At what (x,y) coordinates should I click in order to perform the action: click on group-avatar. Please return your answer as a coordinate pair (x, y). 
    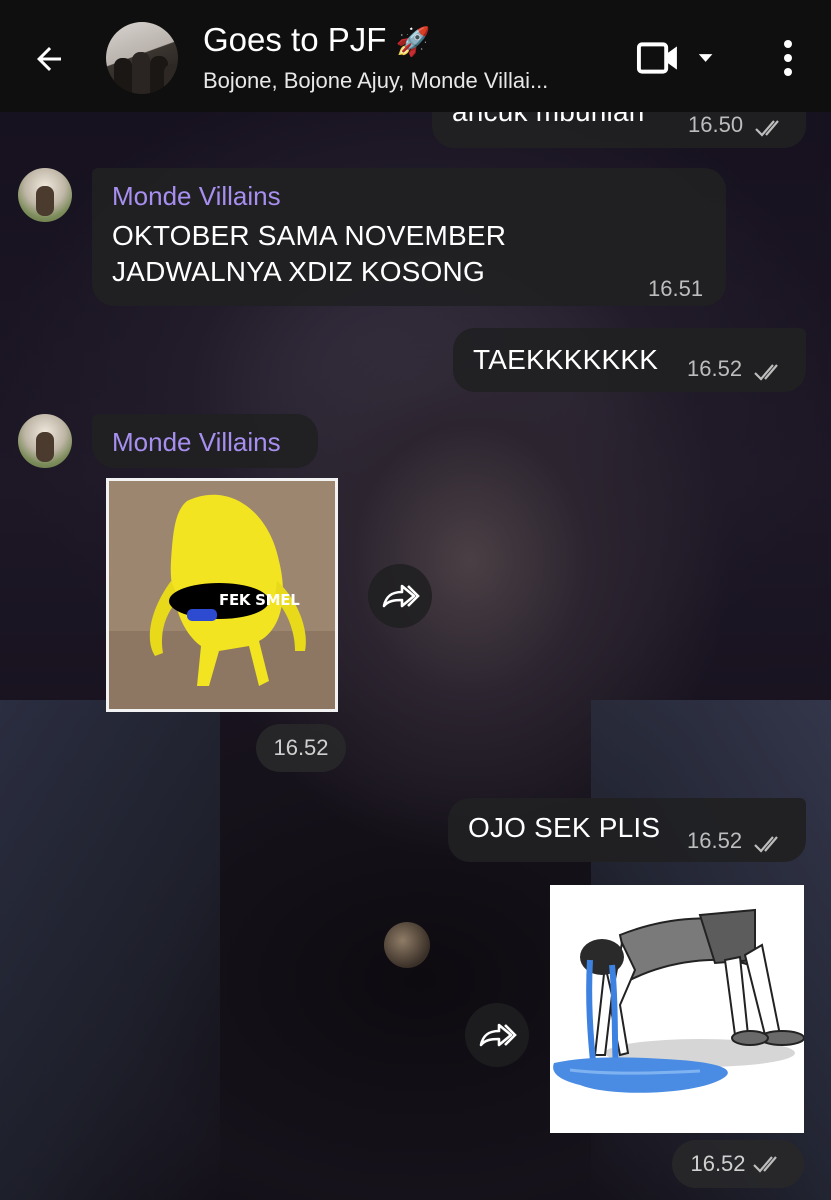
    Looking at the image, I should click on (142, 58).